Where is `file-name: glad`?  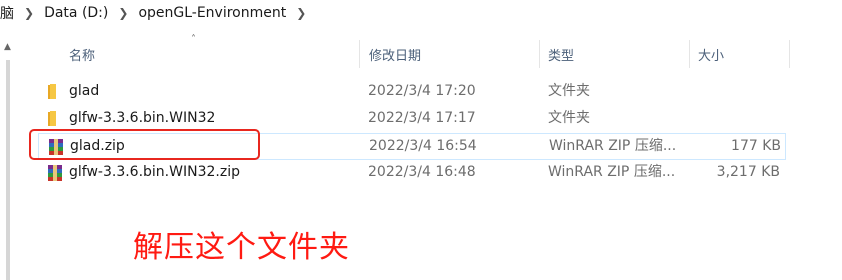
file-name: glad is located at coordinates (84, 91).